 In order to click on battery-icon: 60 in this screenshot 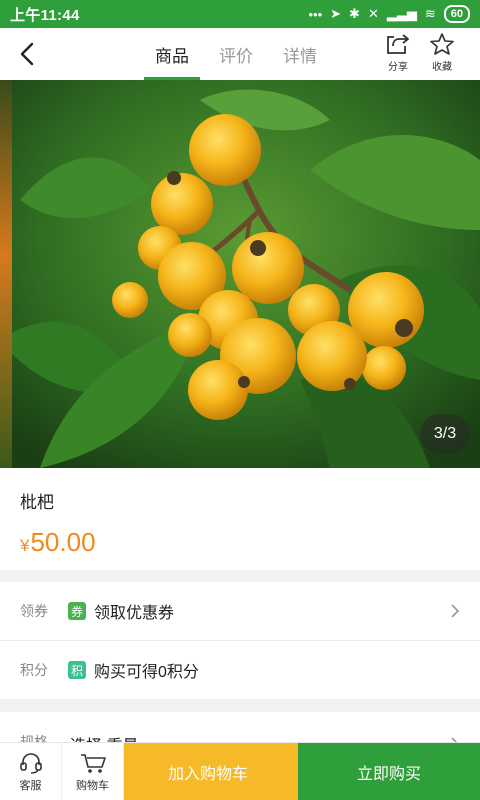, I will do `click(456, 14)`.